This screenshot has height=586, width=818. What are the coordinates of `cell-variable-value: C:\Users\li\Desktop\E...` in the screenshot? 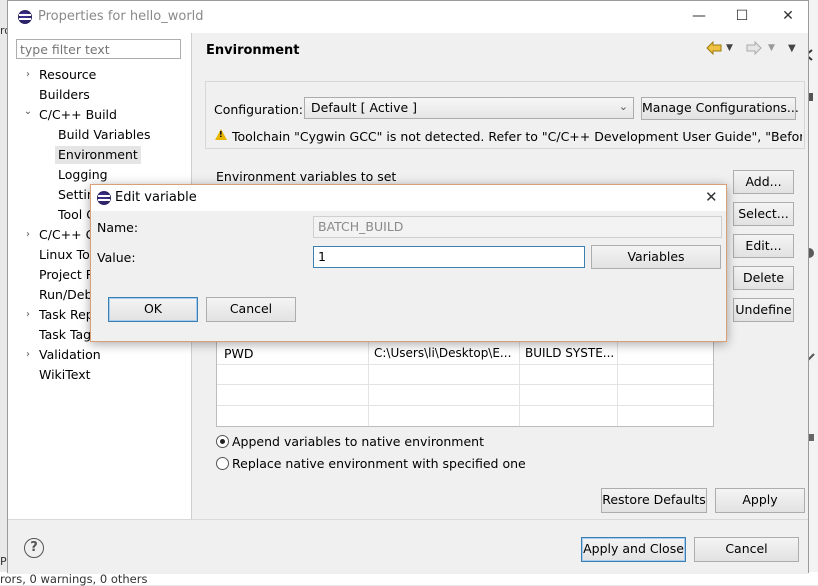 It's located at (443, 353).